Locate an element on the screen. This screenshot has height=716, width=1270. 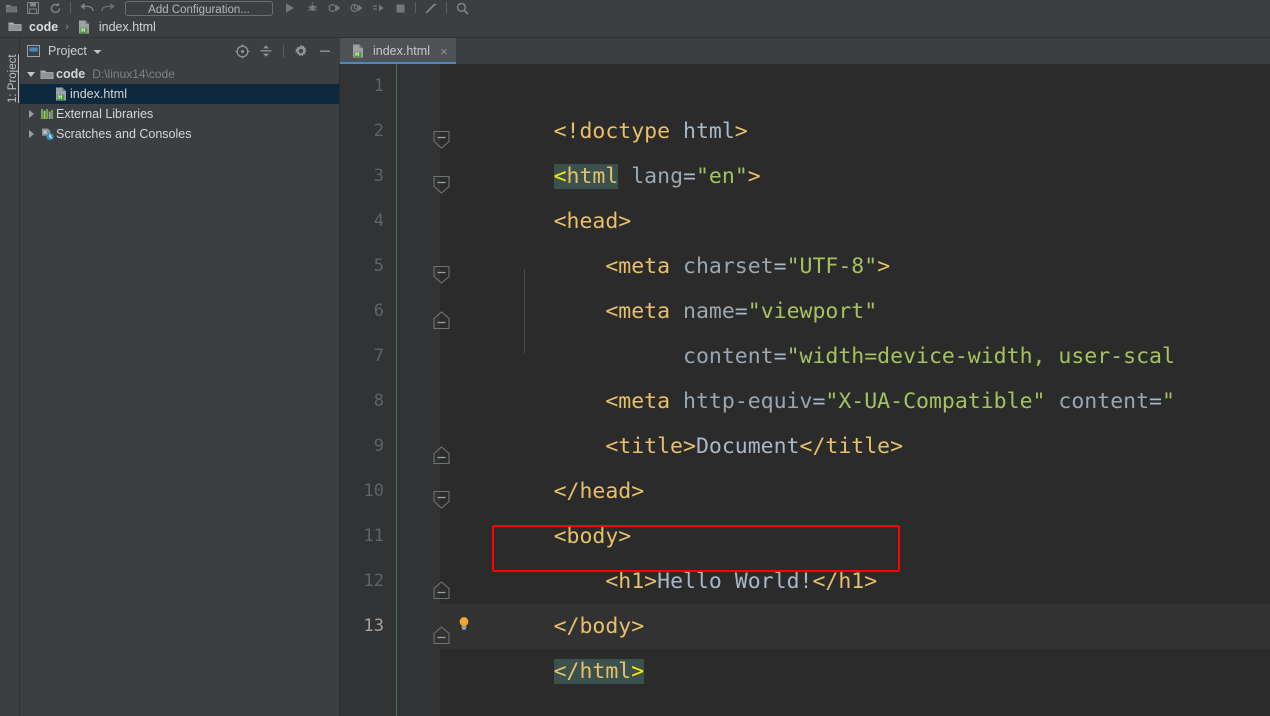
line-number: 8 is located at coordinates (378, 401).